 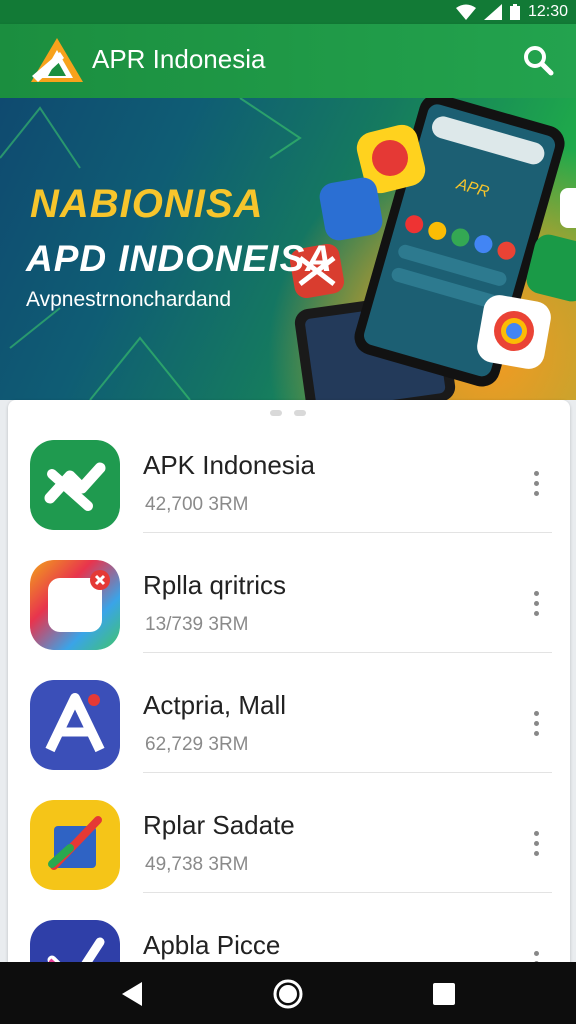 I want to click on status-bar: 12:30, so click(x=288, y=12).